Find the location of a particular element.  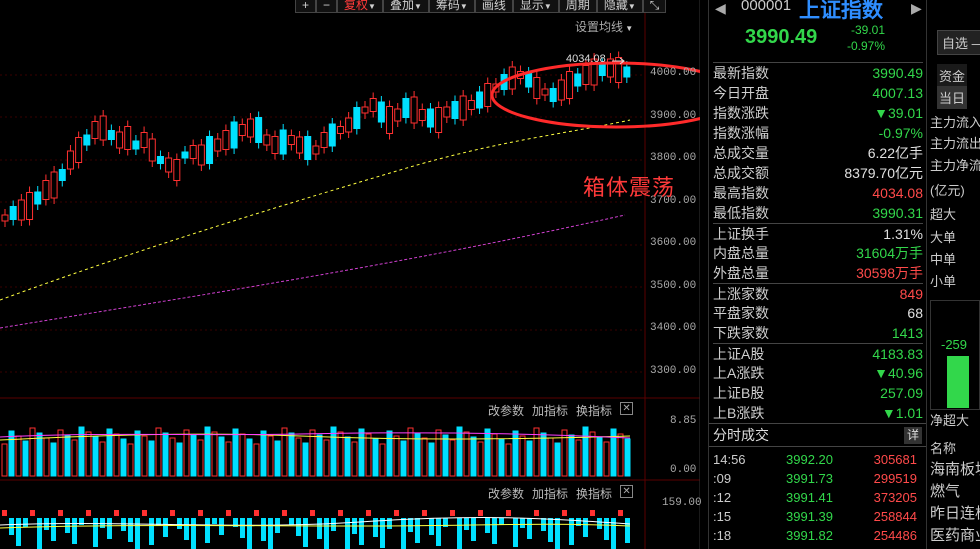

list-item: 燃气 is located at coordinates (945, 490).